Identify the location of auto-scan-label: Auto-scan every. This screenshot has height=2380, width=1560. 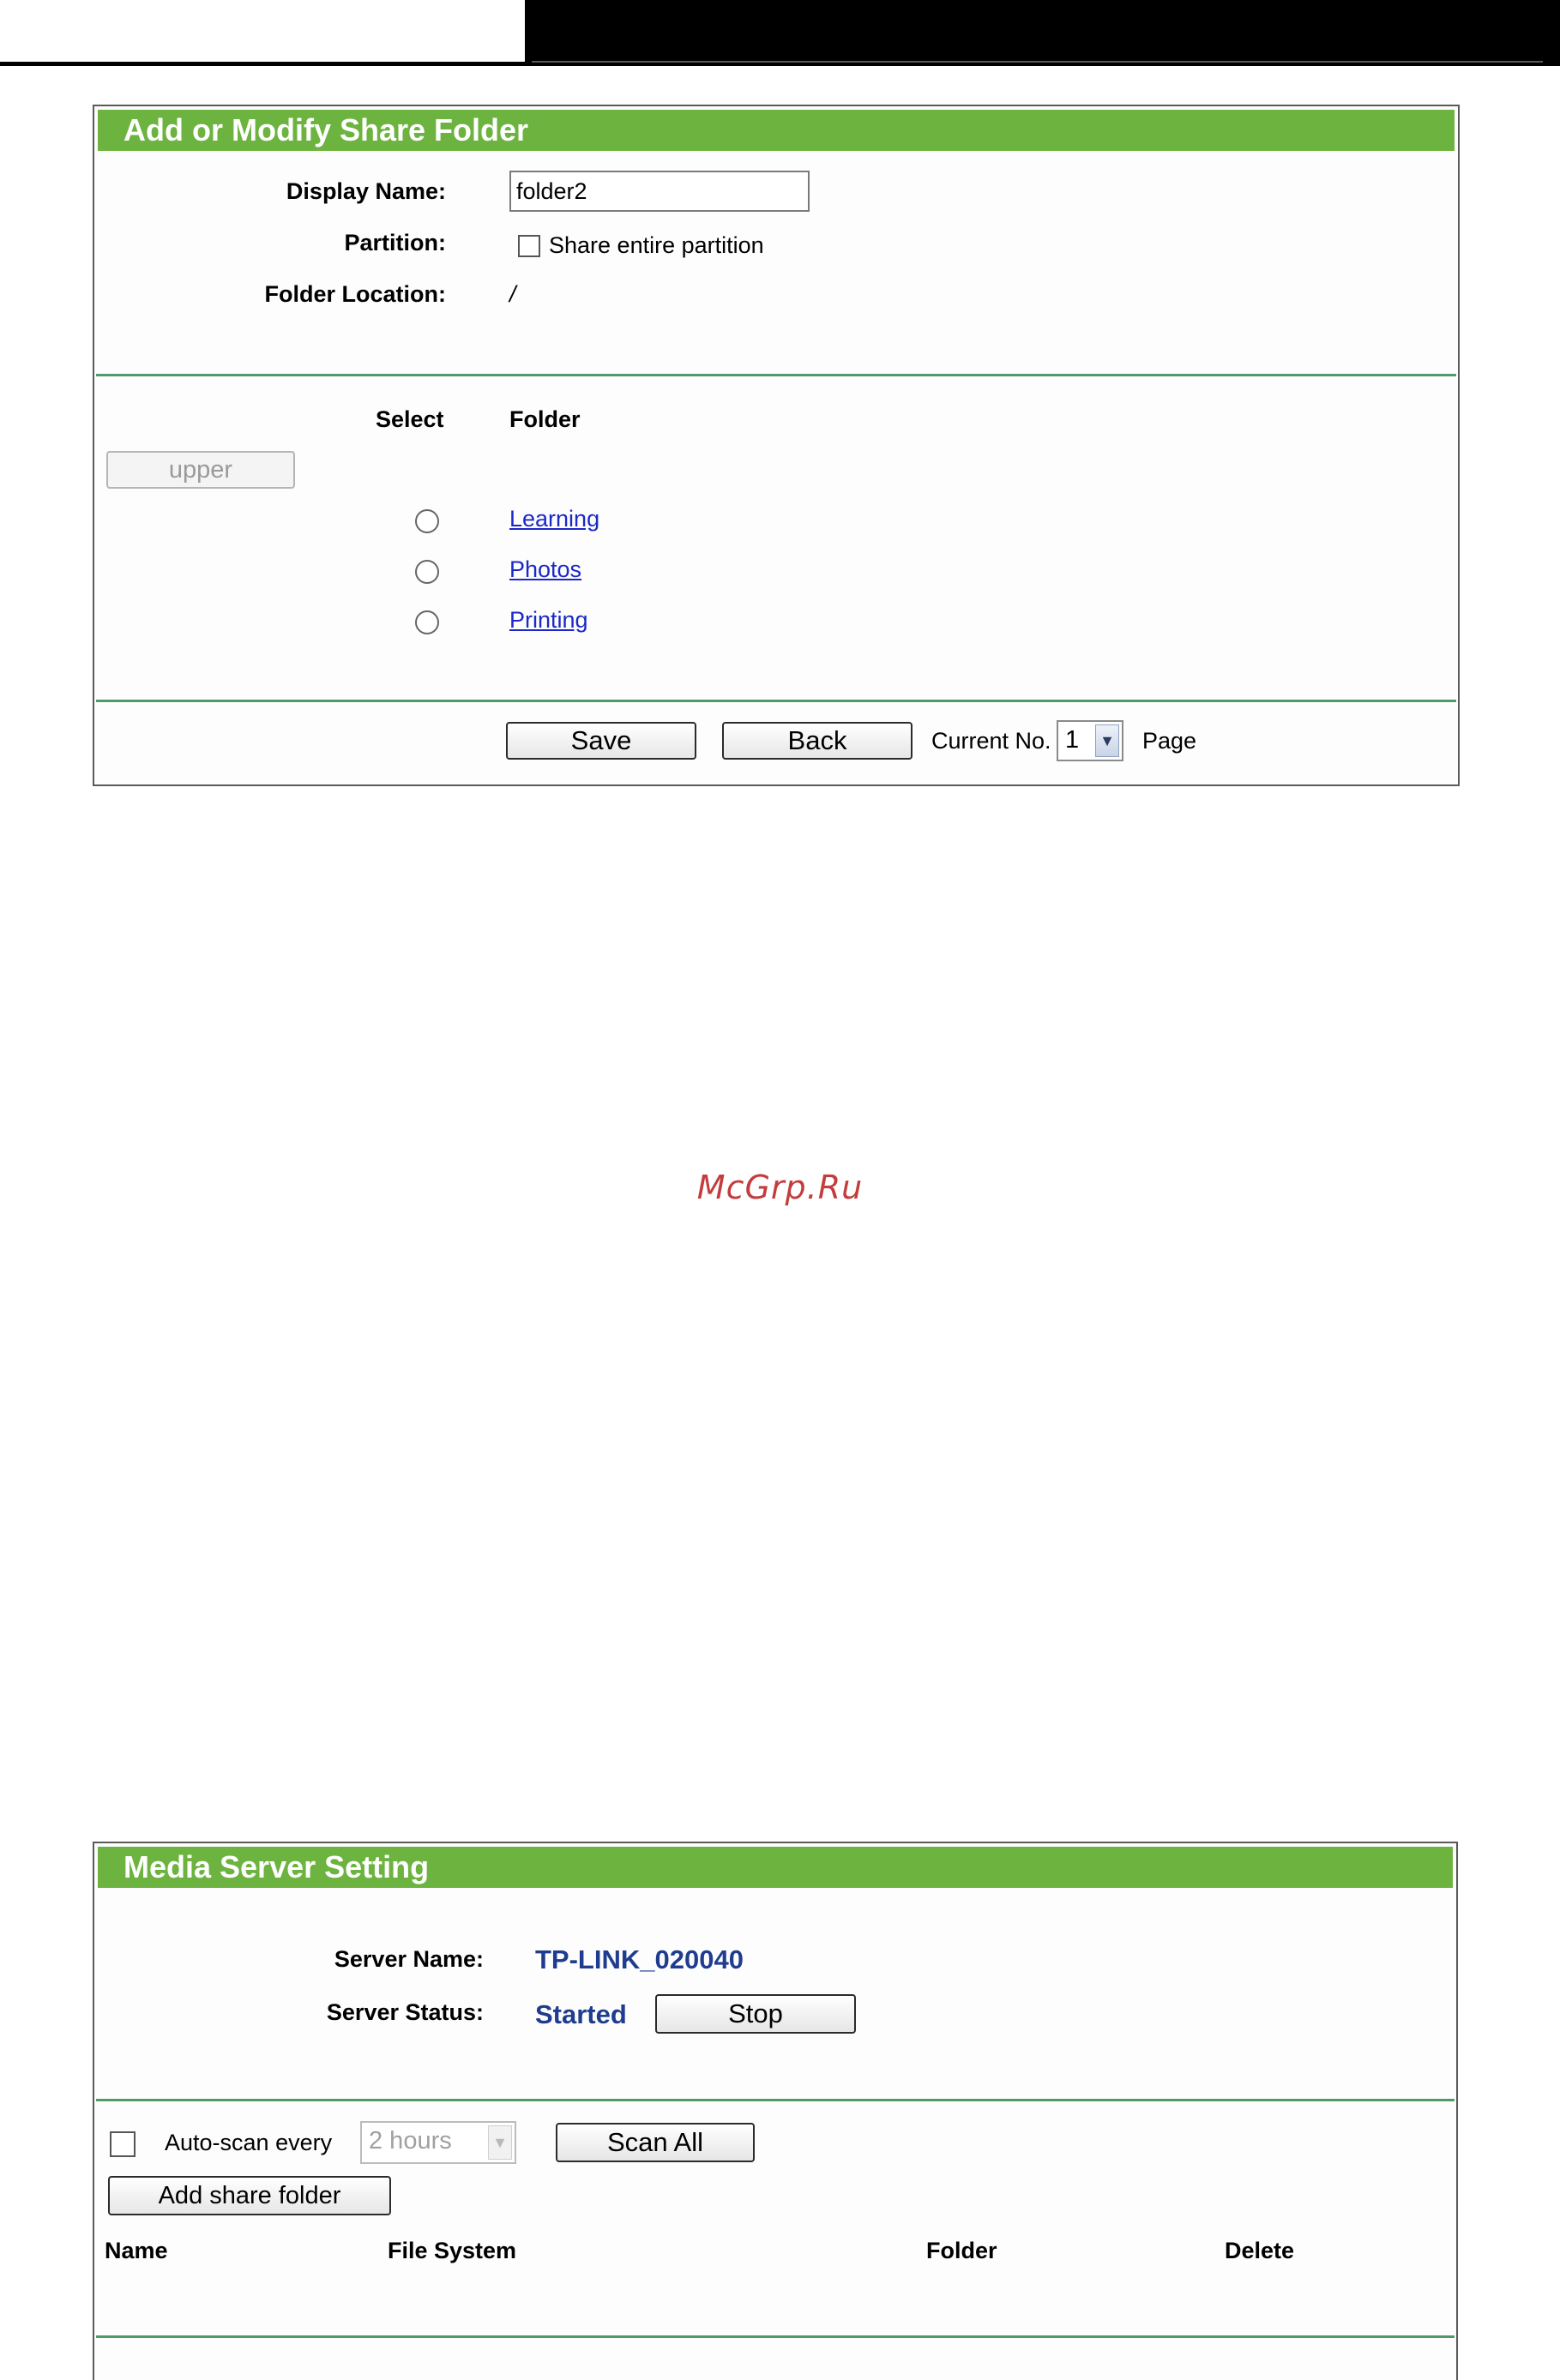
(249, 2142).